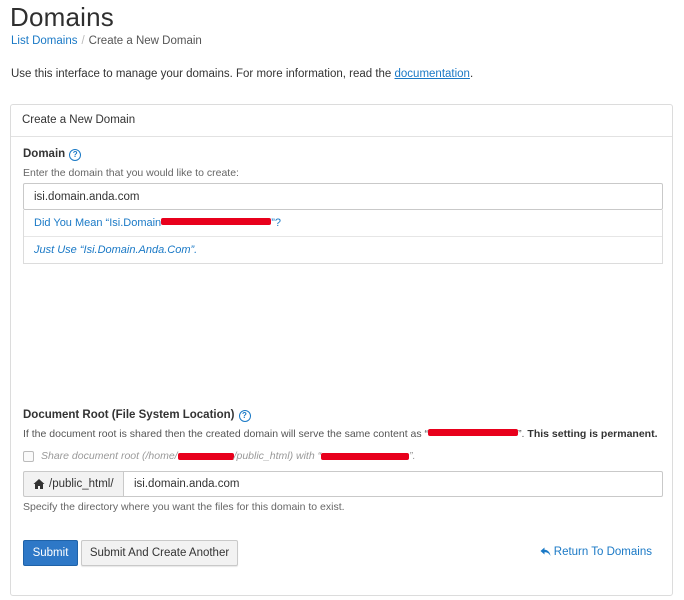 Image resolution: width=684 pixels, height=600 pixels. Describe the element at coordinates (145, 41) in the screenshot. I see `breadcrumb-current: Create a New Domain` at that location.